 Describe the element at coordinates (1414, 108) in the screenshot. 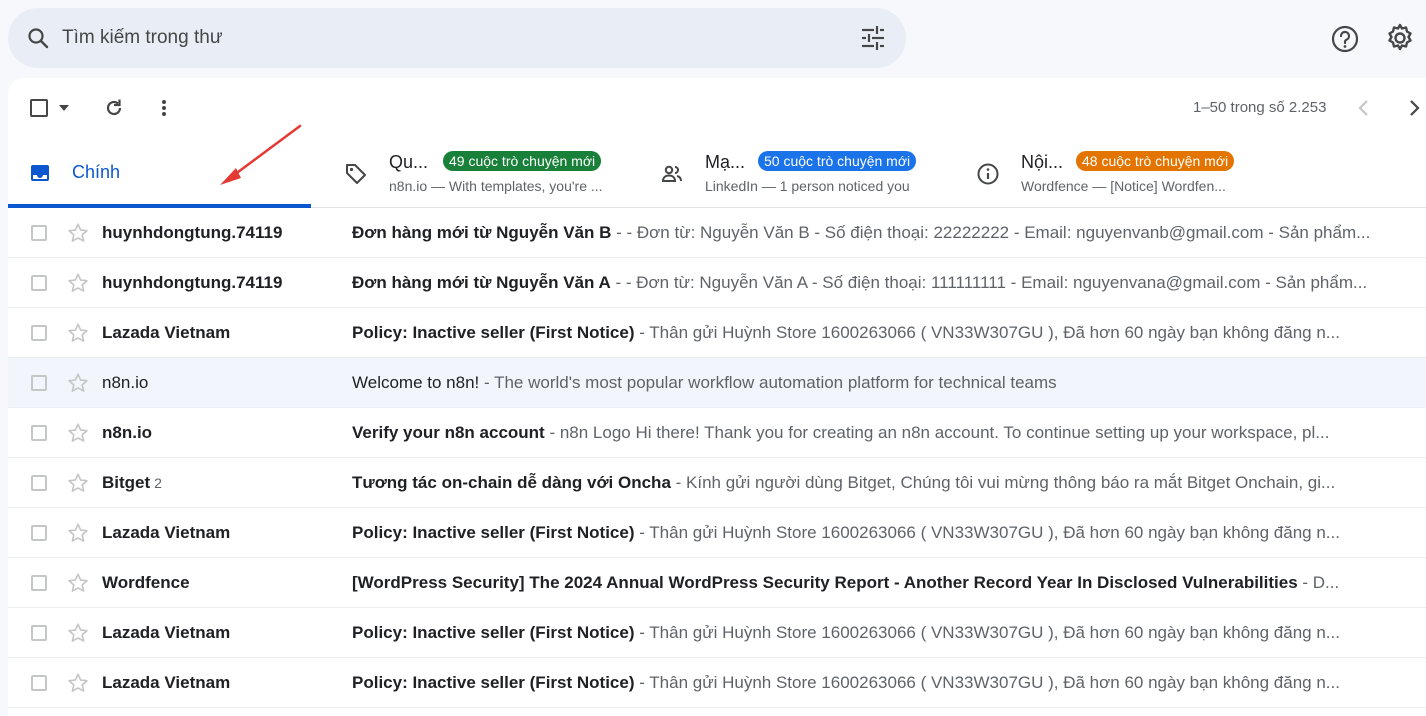

I see `chevron-right-icon` at that location.